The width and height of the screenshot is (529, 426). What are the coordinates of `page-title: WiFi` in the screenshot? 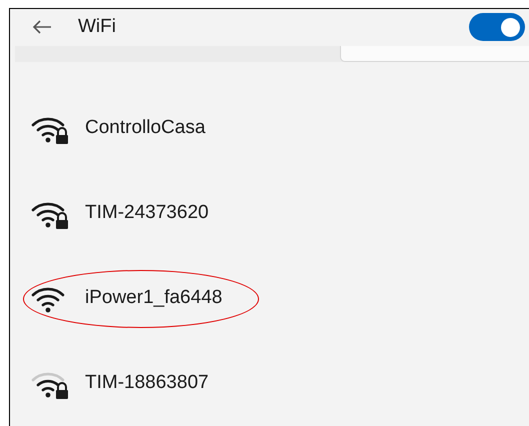 It's located at (97, 27).